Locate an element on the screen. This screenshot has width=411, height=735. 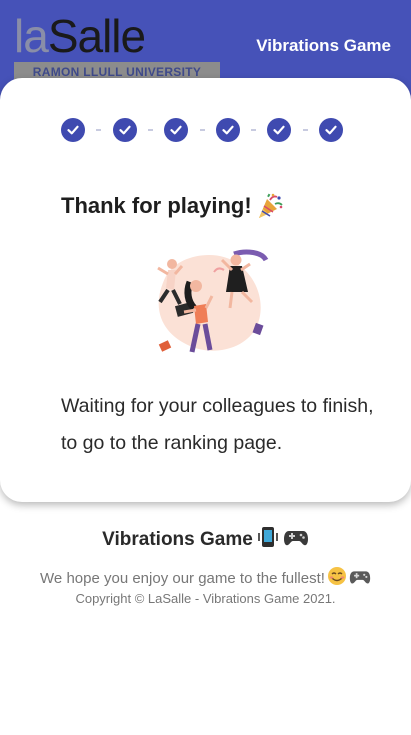
progress-steps is located at coordinates (202, 130).